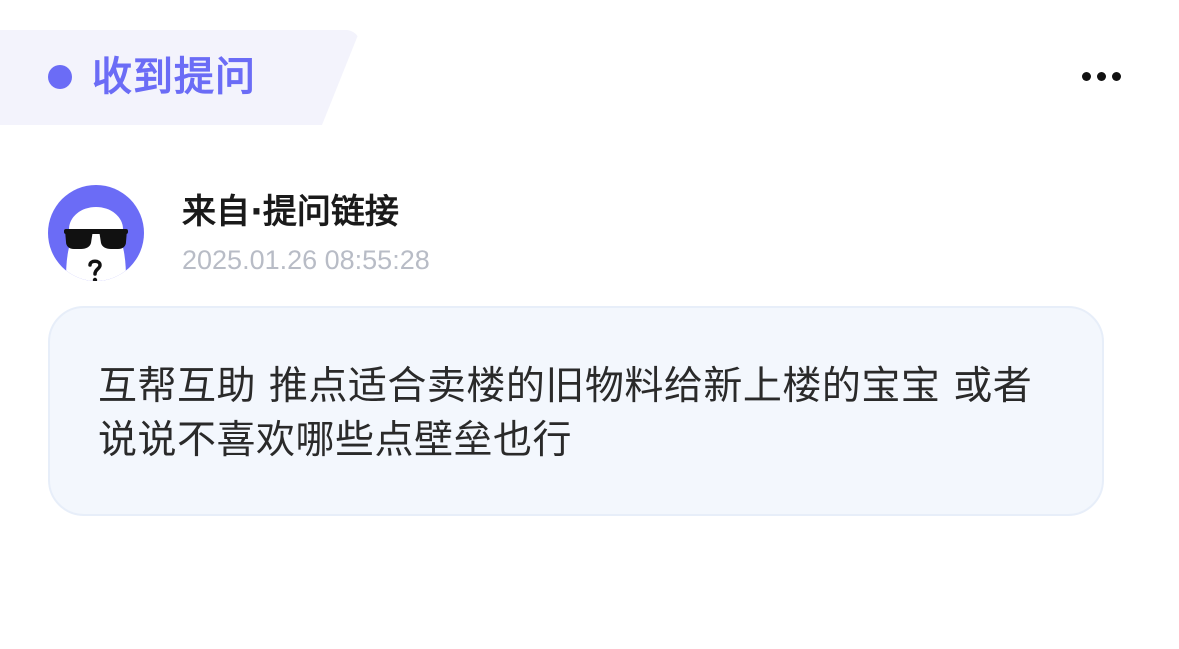 This screenshot has width=1179, height=649. Describe the element at coordinates (174, 77) in the screenshot. I see `tag-title: 收到提问` at that location.